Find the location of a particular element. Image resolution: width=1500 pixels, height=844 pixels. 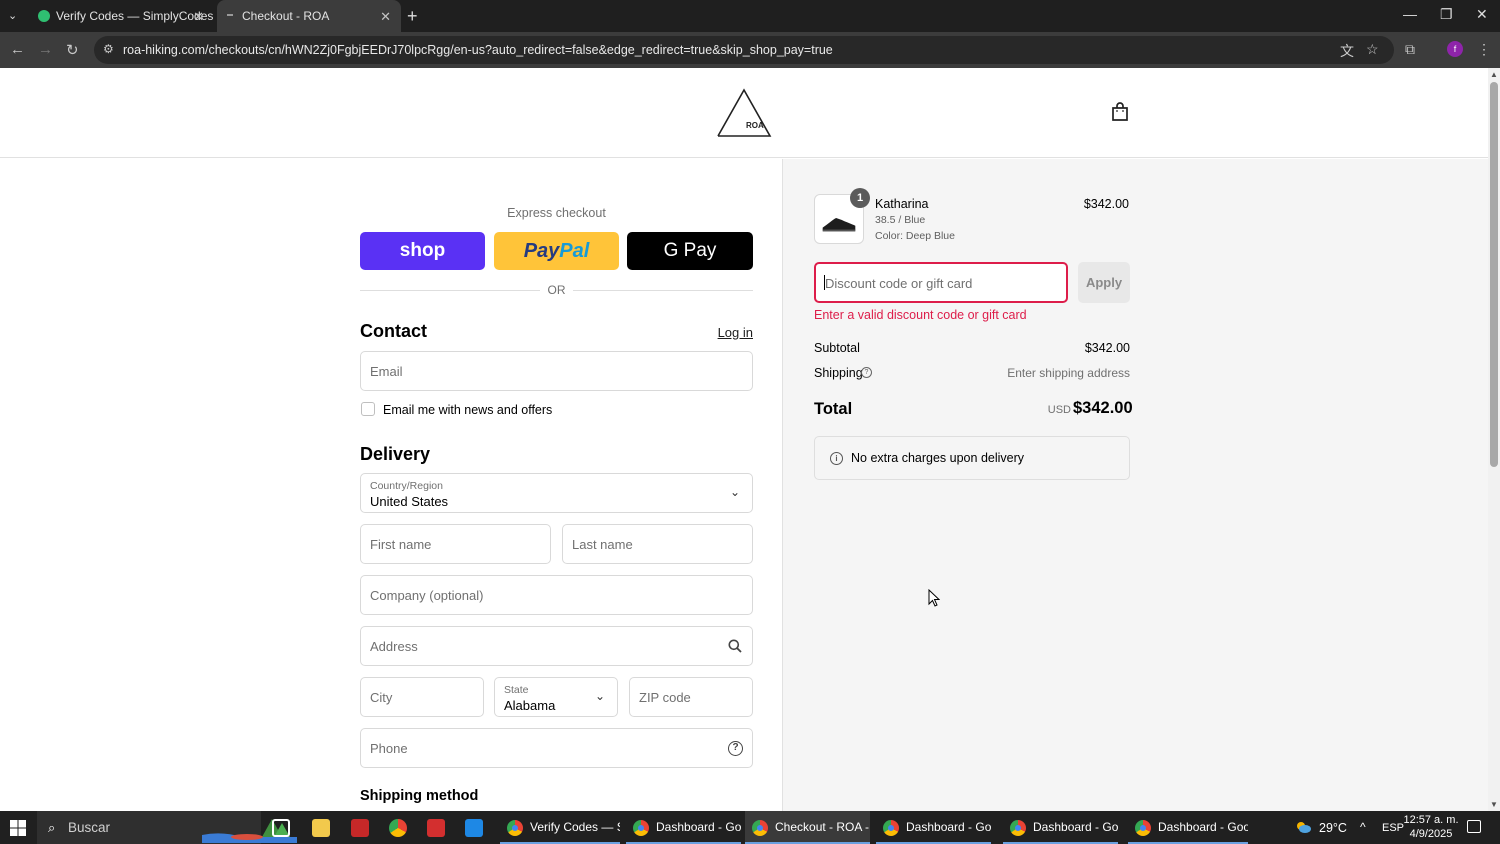

phone-input: Phone ? is located at coordinates (556, 748).